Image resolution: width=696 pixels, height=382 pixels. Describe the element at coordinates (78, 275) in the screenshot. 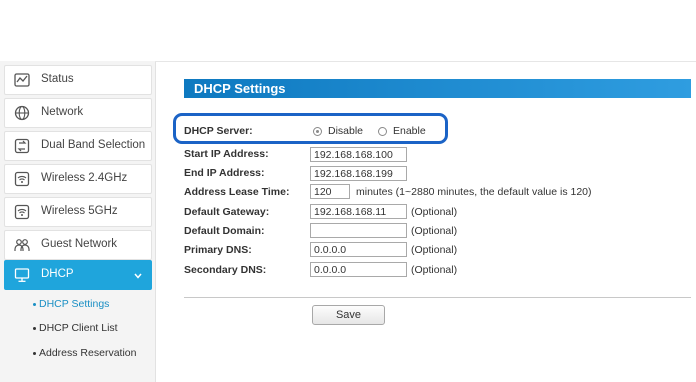

I see `sidebar-item-dhcp: DHCP` at that location.